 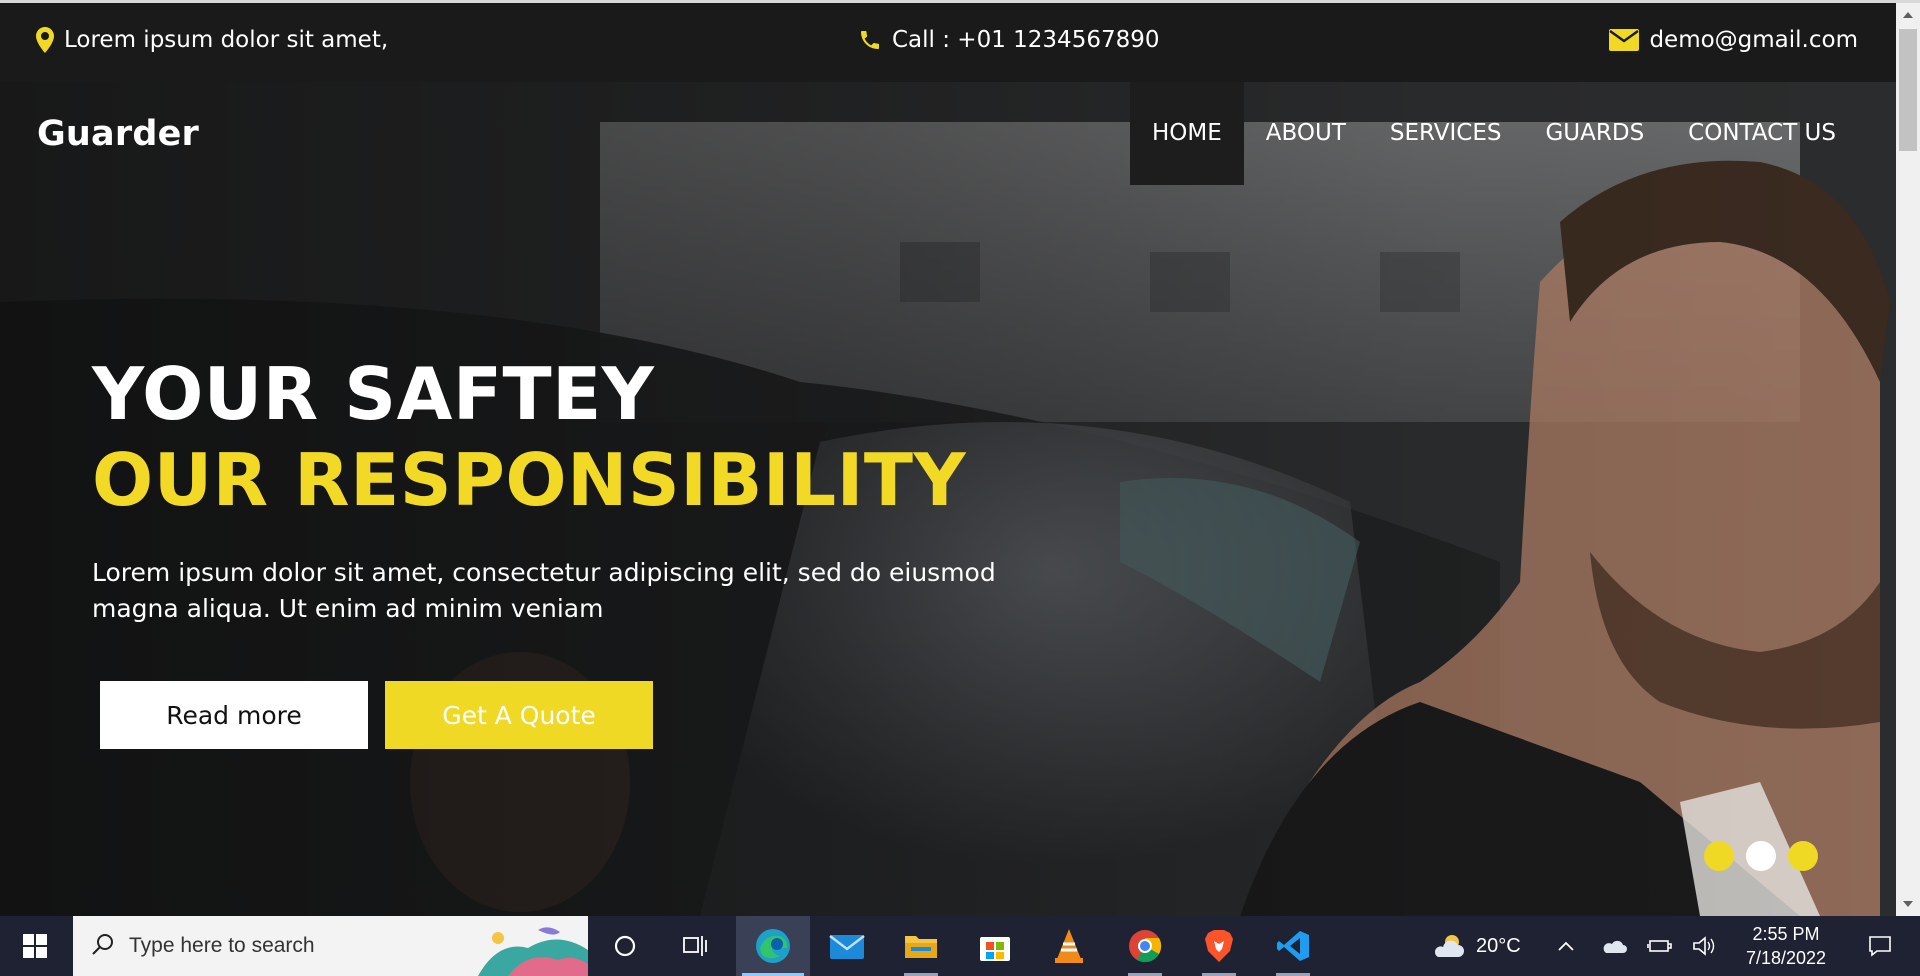 What do you see at coordinates (330, 946) in the screenshot?
I see `taskbar-search-box: Type here to search` at bounding box center [330, 946].